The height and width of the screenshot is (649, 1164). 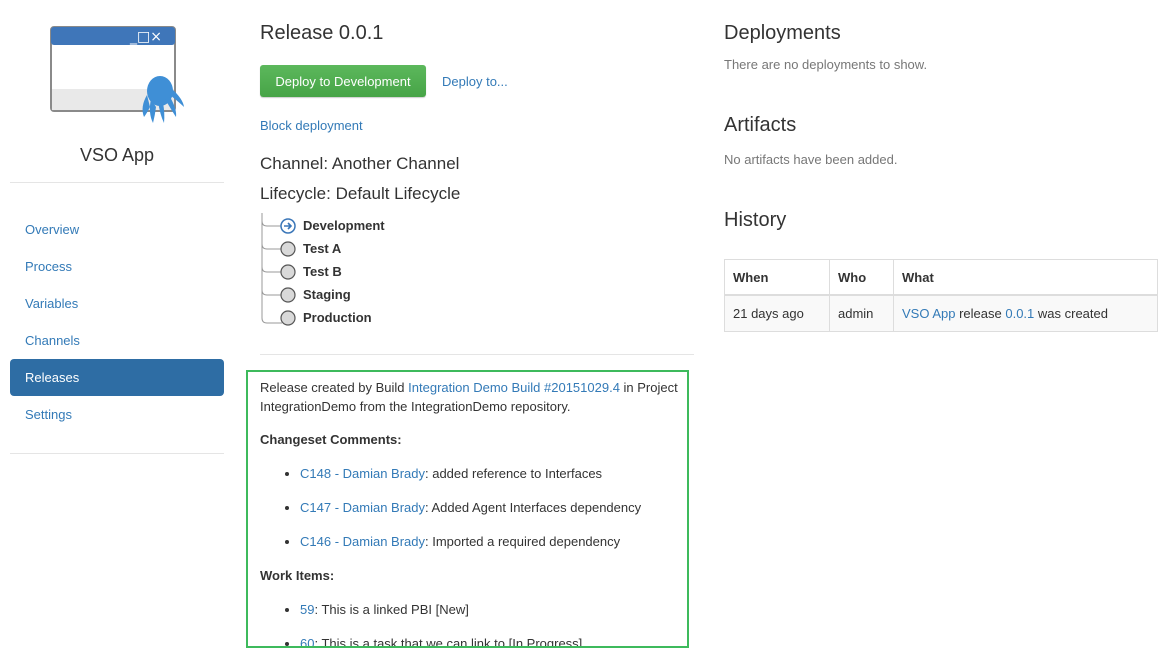 I want to click on history-when: 21 days ago, so click(x=777, y=313).